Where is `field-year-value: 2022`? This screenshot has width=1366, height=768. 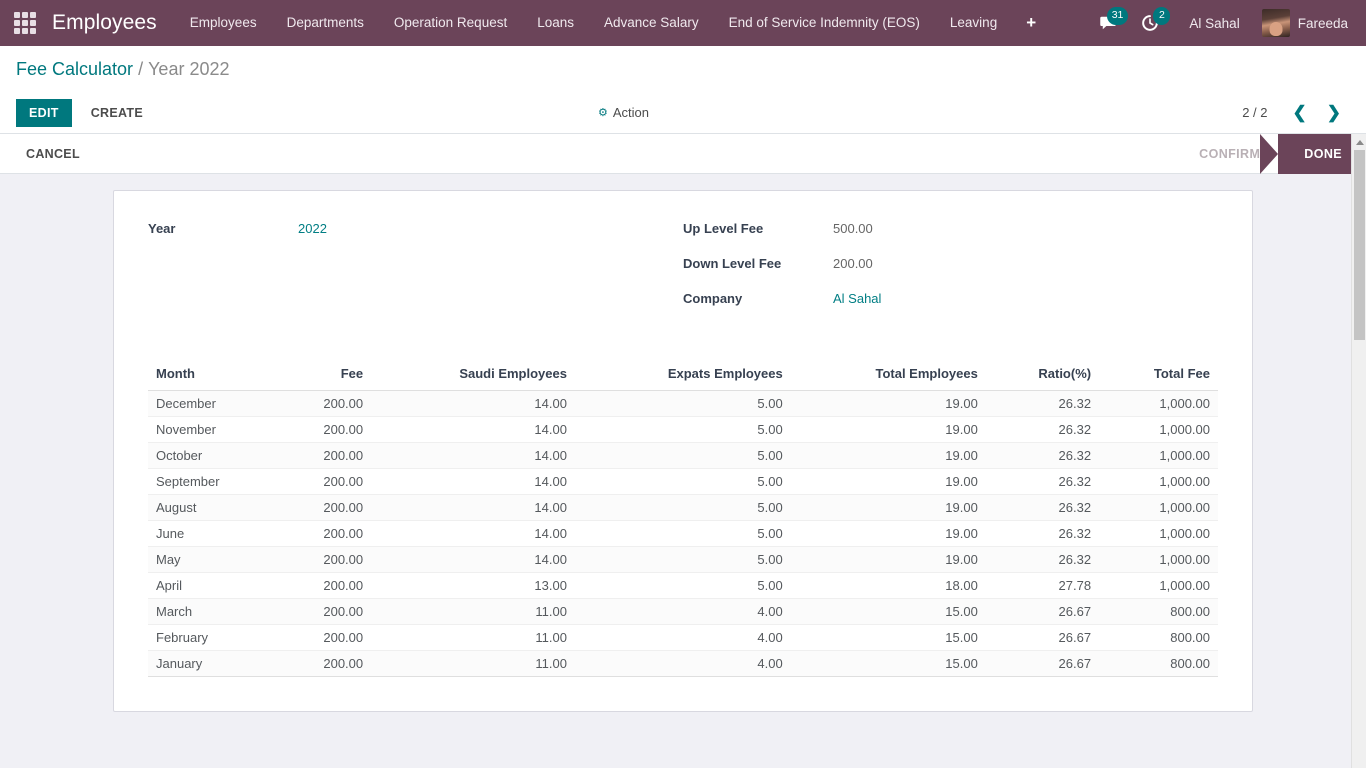 field-year-value: 2022 is located at coordinates (312, 228).